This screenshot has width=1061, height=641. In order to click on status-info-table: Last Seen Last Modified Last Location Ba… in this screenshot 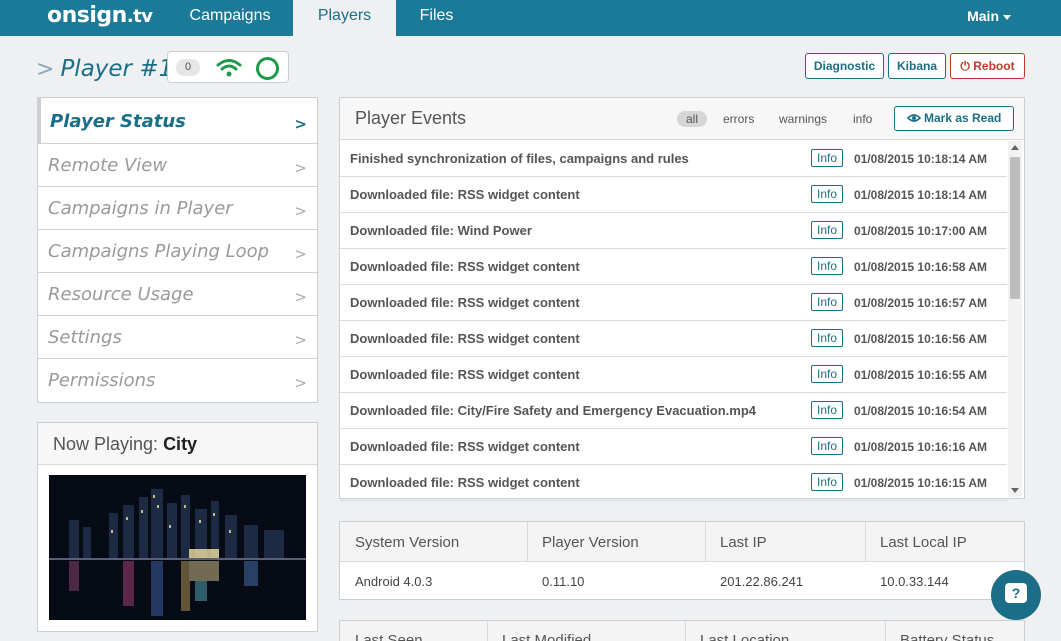, I will do `click(682, 630)`.